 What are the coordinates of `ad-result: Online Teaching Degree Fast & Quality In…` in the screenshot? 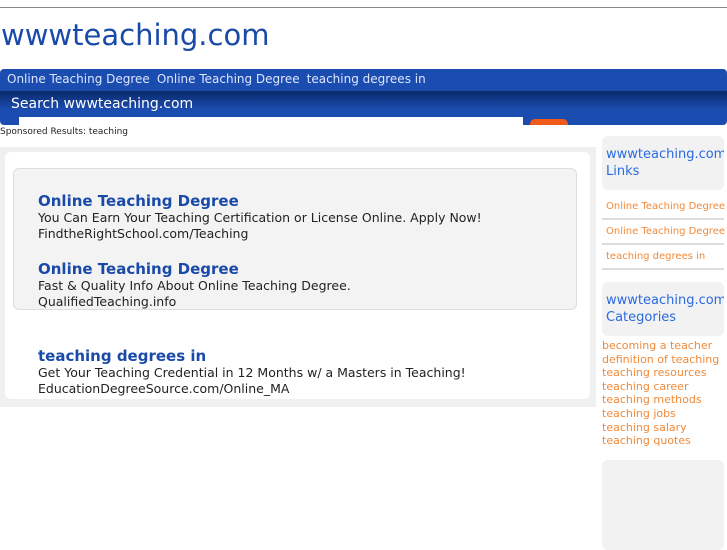 It's located at (194, 285).